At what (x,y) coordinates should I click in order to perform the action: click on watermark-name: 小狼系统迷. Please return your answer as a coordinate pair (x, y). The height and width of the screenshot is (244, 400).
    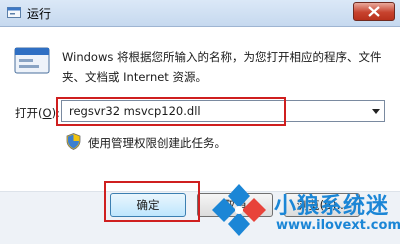
    Looking at the image, I should click on (332, 206).